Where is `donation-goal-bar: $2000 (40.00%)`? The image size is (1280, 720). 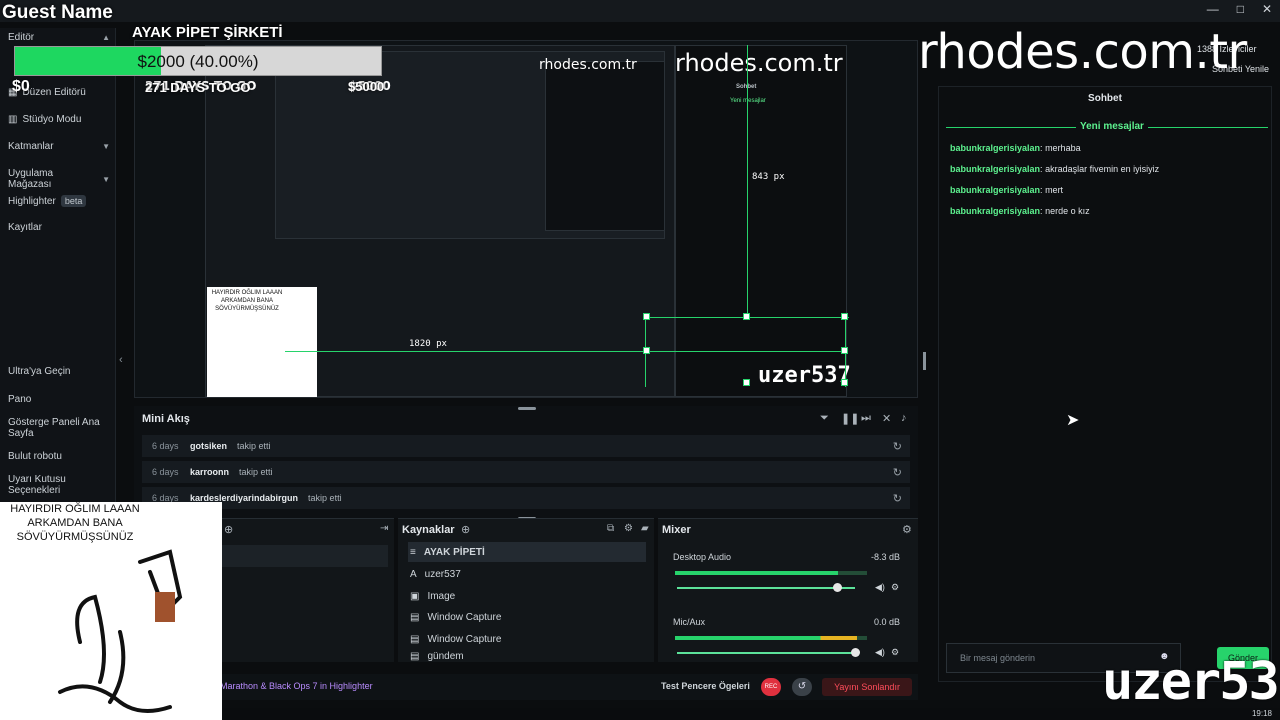 donation-goal-bar: $2000 (40.00%) is located at coordinates (198, 61).